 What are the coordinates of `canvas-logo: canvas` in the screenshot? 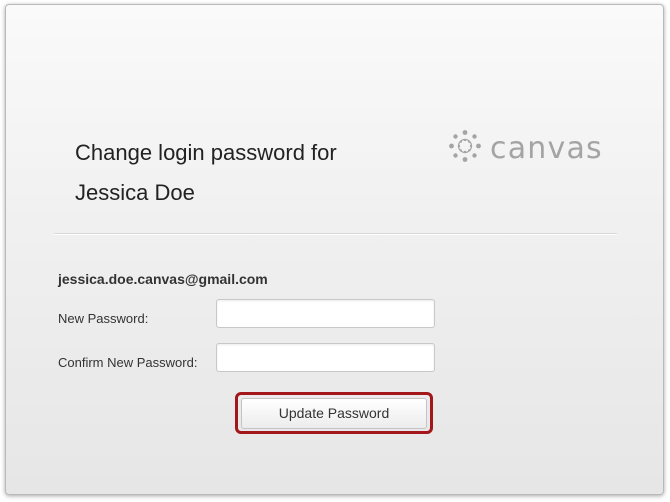 It's located at (525, 148).